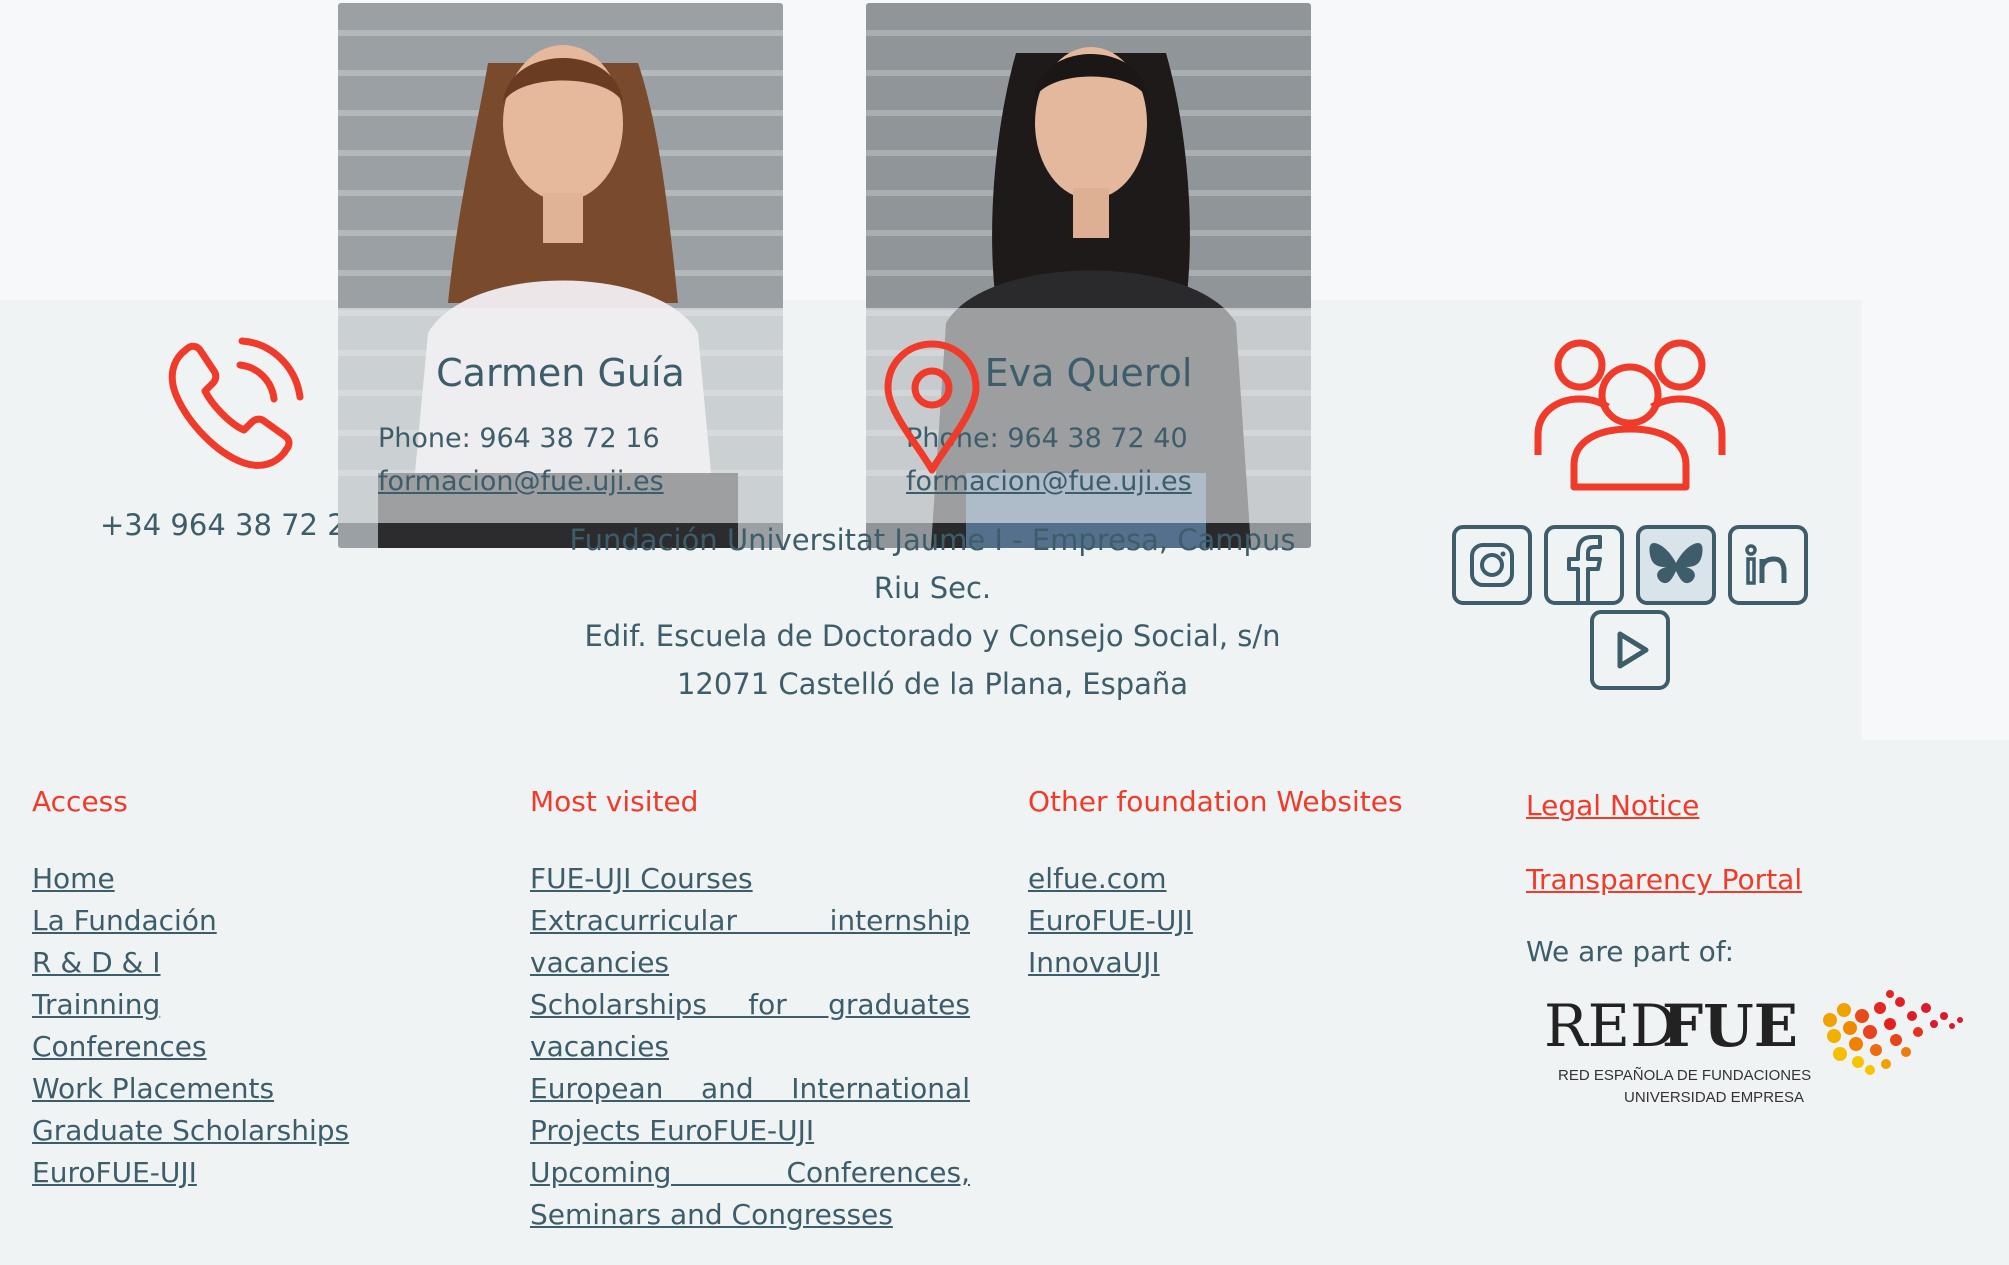  I want to click on footer-link-eurofue-uji: EuroFUE-UJI, so click(252, 1173).